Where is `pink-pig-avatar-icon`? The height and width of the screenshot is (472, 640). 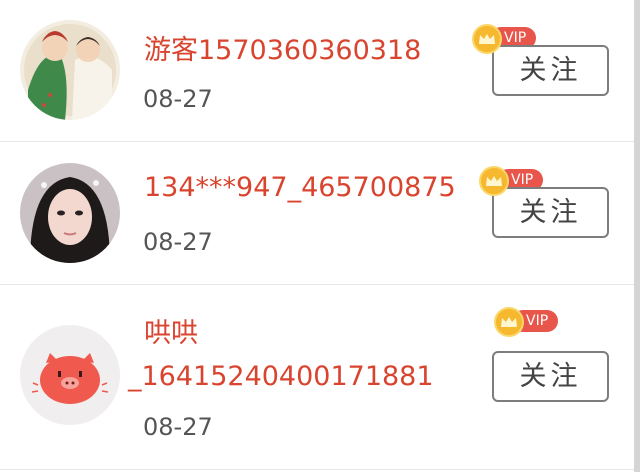
pink-pig-avatar-icon is located at coordinates (70, 375).